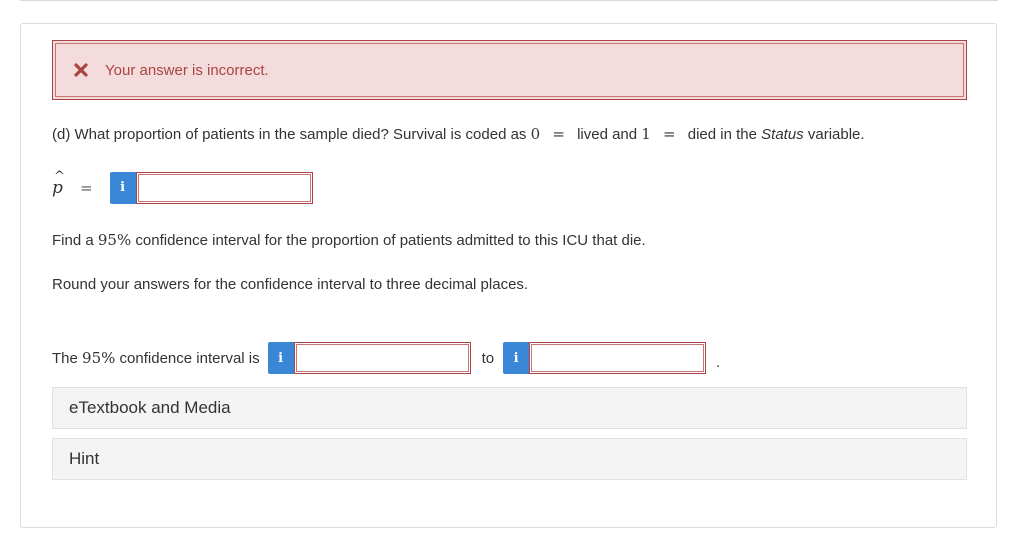  Describe the element at coordinates (509, 70) in the screenshot. I see `incorrect-alert: Your answer is incorrect.` at that location.